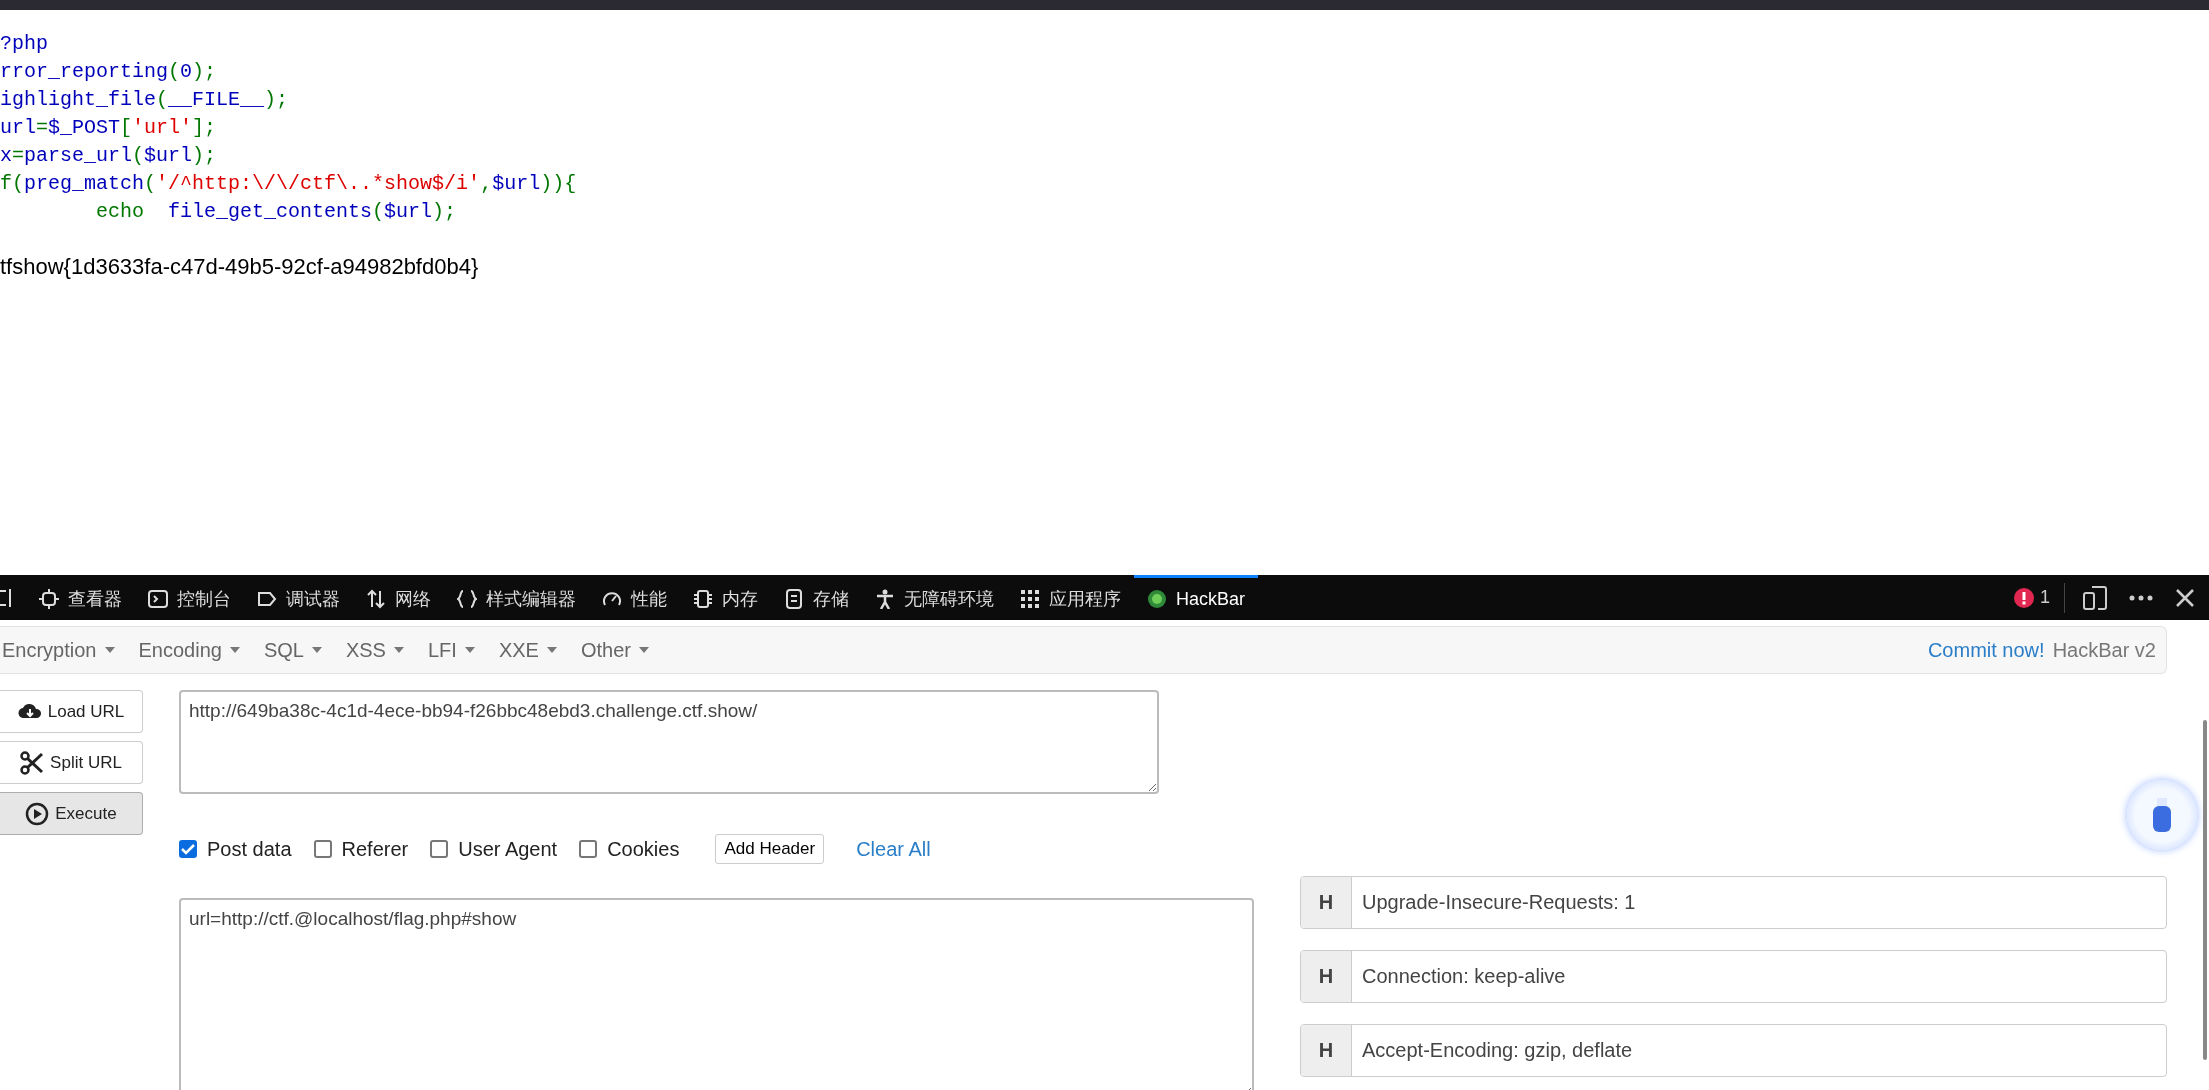  I want to click on grid-icon, so click(1030, 599).